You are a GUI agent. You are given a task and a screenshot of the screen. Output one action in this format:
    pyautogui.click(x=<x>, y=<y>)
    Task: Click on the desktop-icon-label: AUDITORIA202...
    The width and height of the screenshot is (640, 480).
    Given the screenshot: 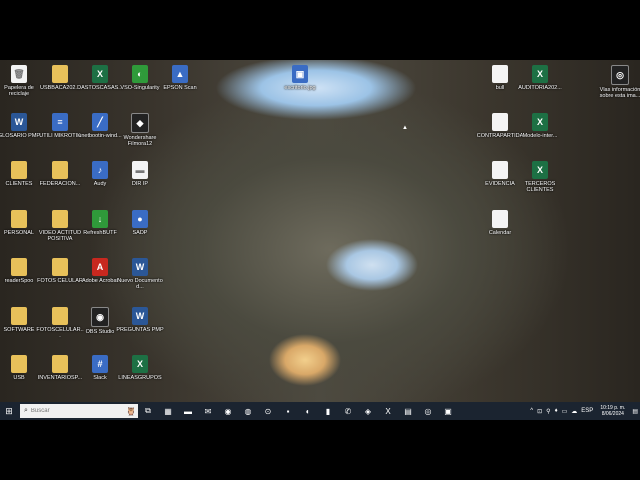 What is the action you would take?
    pyautogui.click(x=540, y=88)
    